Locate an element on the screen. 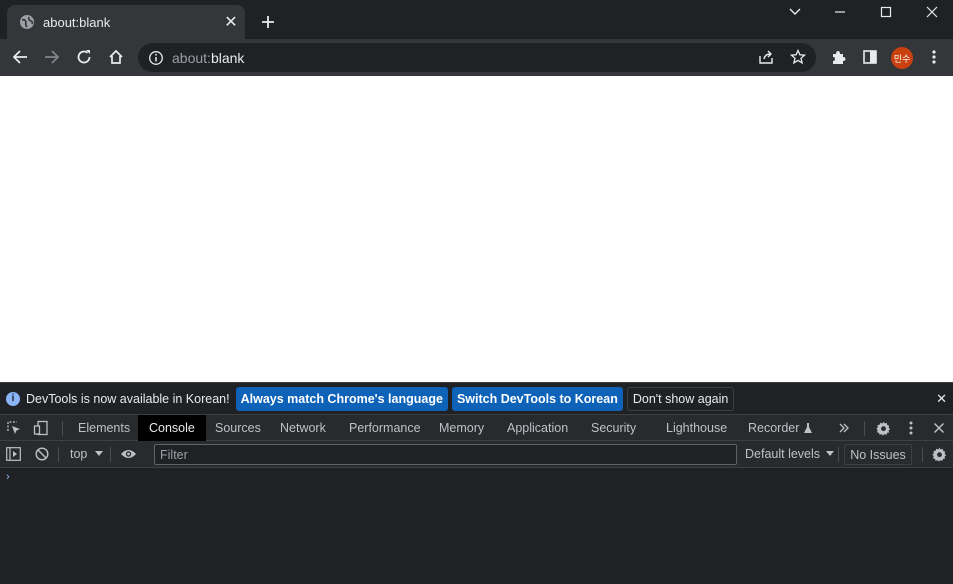  context-selector-value: top is located at coordinates (79, 454).